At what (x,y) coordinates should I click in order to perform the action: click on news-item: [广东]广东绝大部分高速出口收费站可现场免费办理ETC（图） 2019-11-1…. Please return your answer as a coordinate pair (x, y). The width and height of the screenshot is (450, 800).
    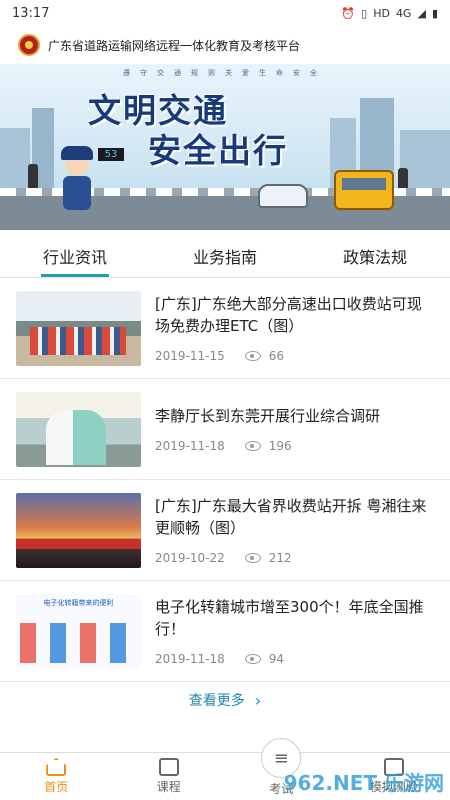
    Looking at the image, I should click on (225, 328).